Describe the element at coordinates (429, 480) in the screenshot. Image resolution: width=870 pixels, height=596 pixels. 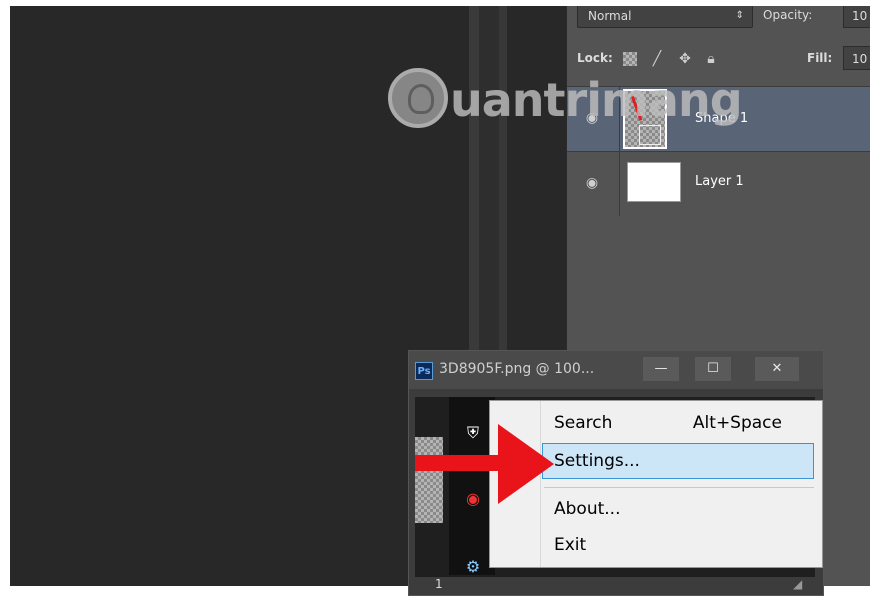
I see `canvas-preview` at that location.